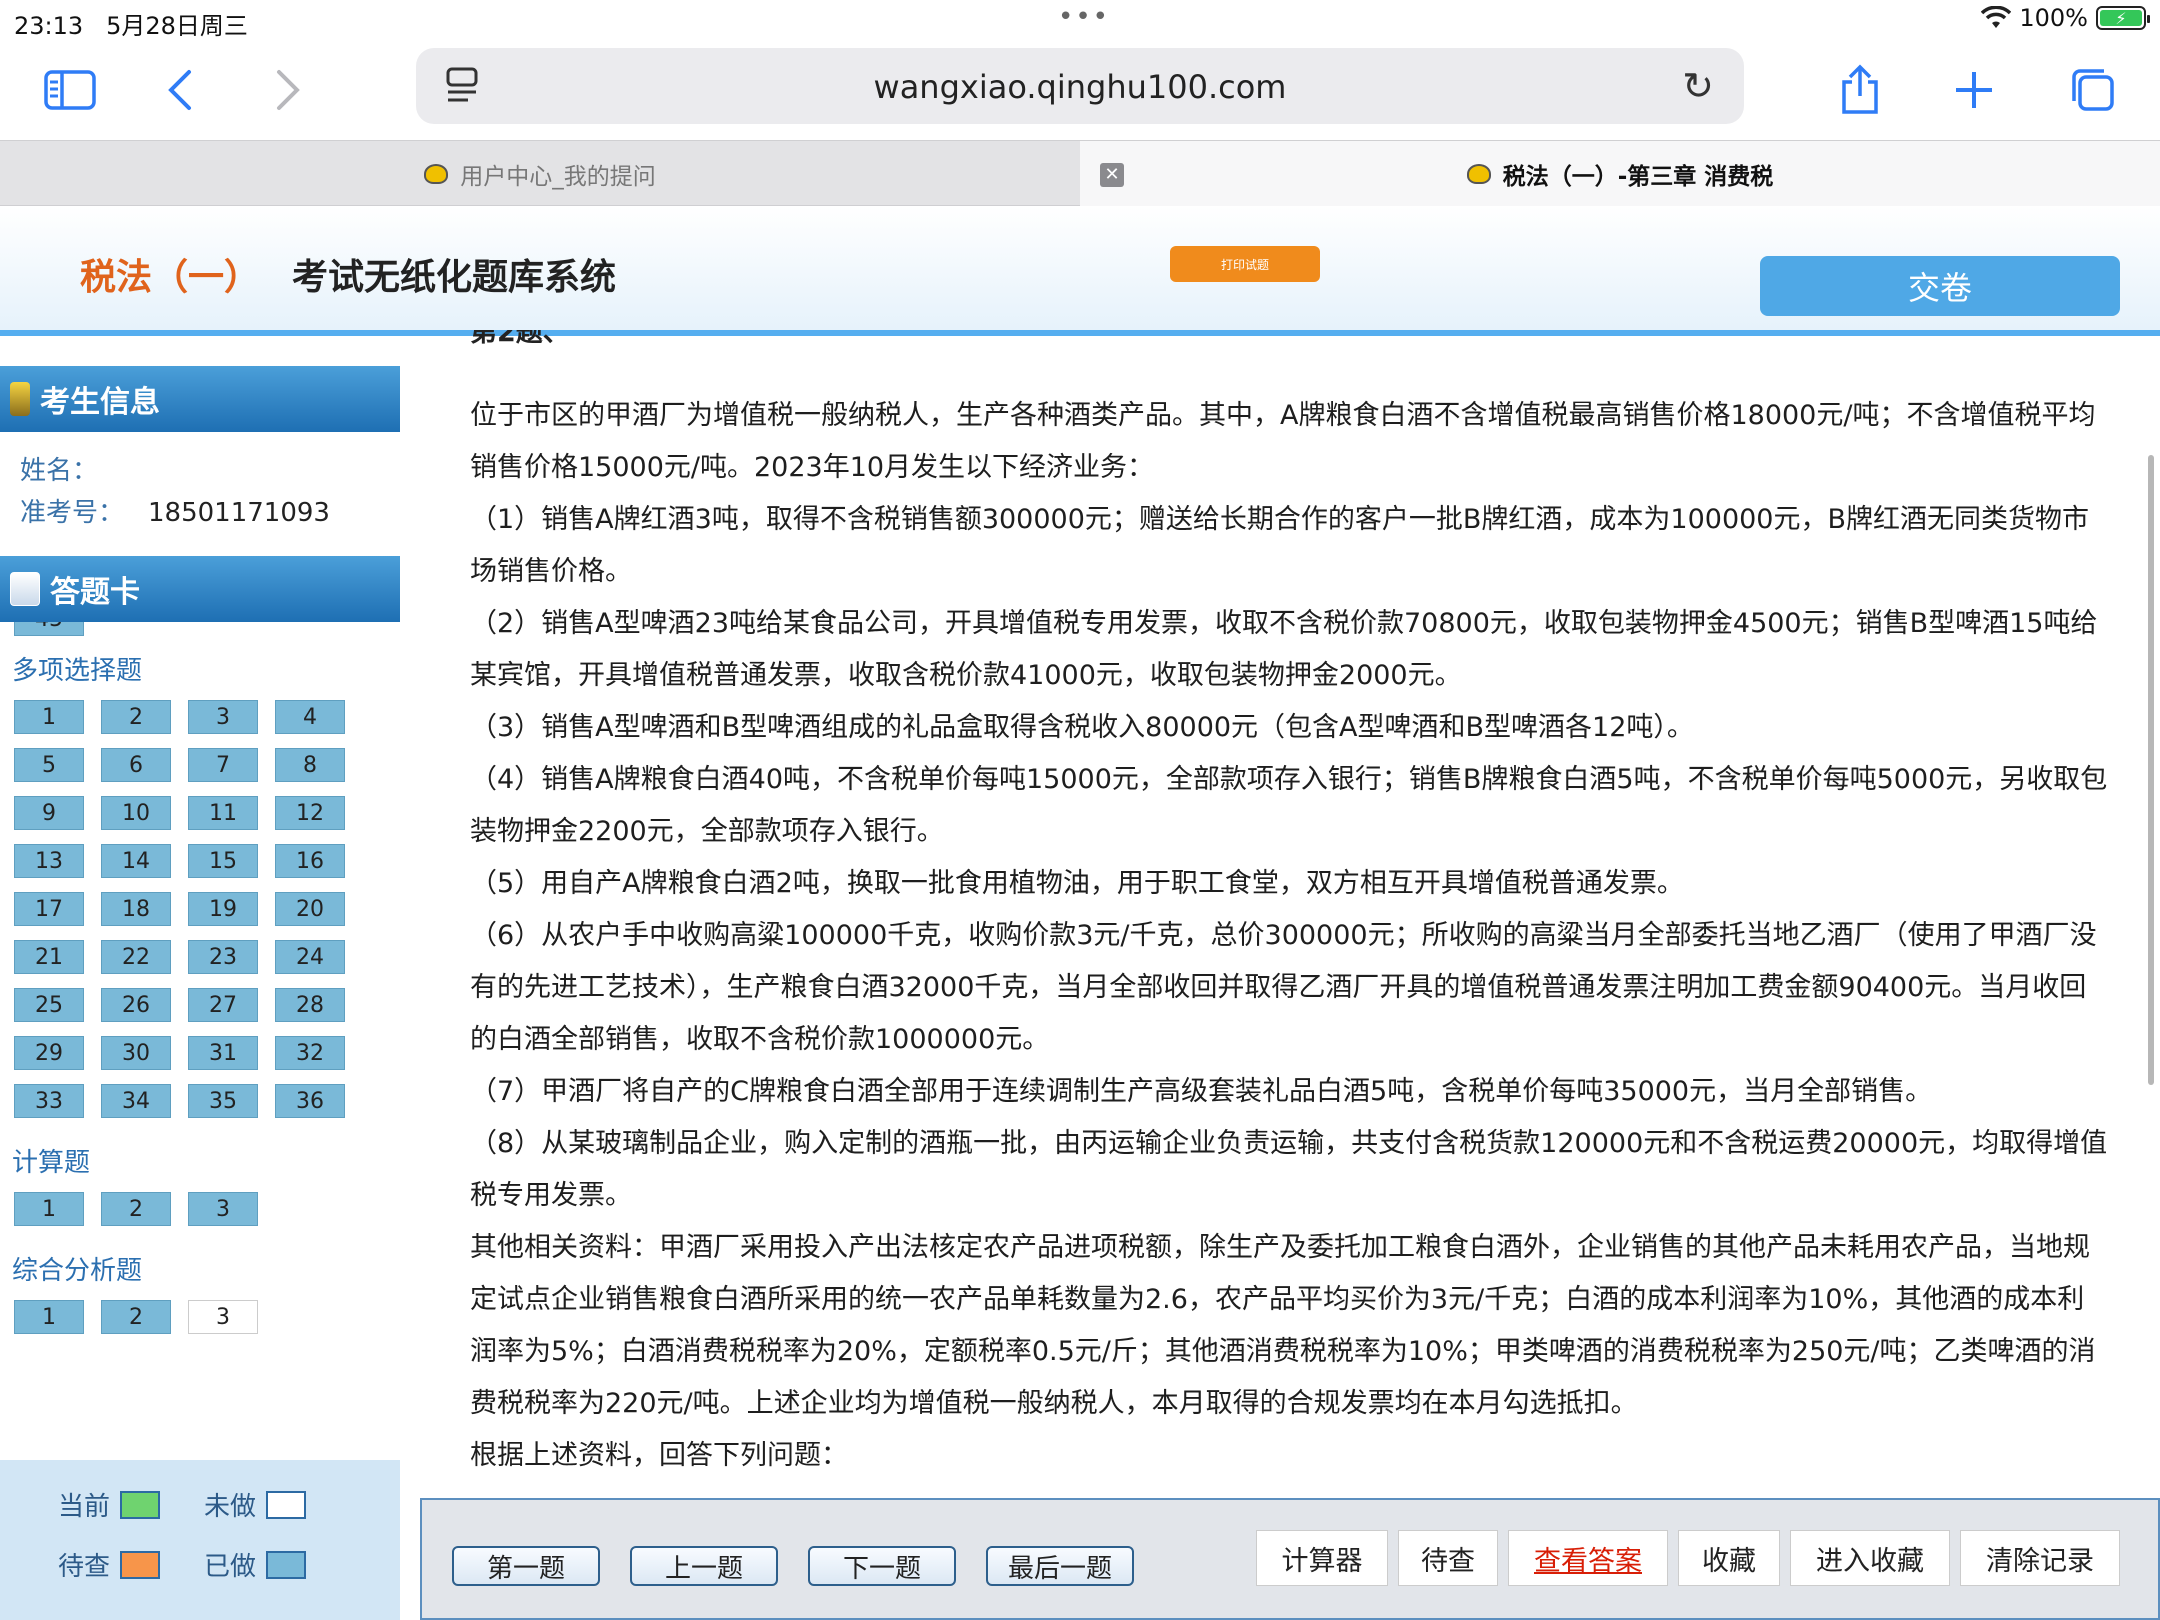 The image size is (2160, 1620). What do you see at coordinates (1245, 264) in the screenshot?
I see `print-button: 打印试题` at bounding box center [1245, 264].